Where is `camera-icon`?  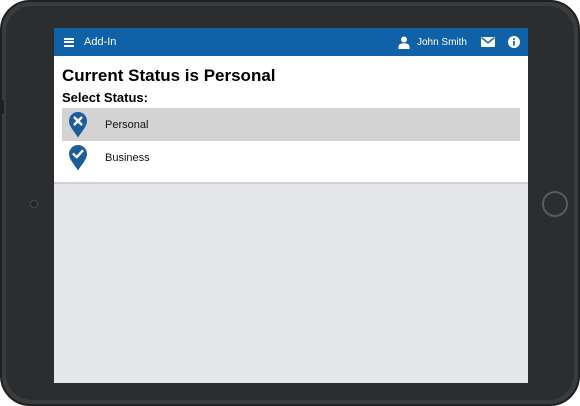 camera-icon is located at coordinates (34, 204).